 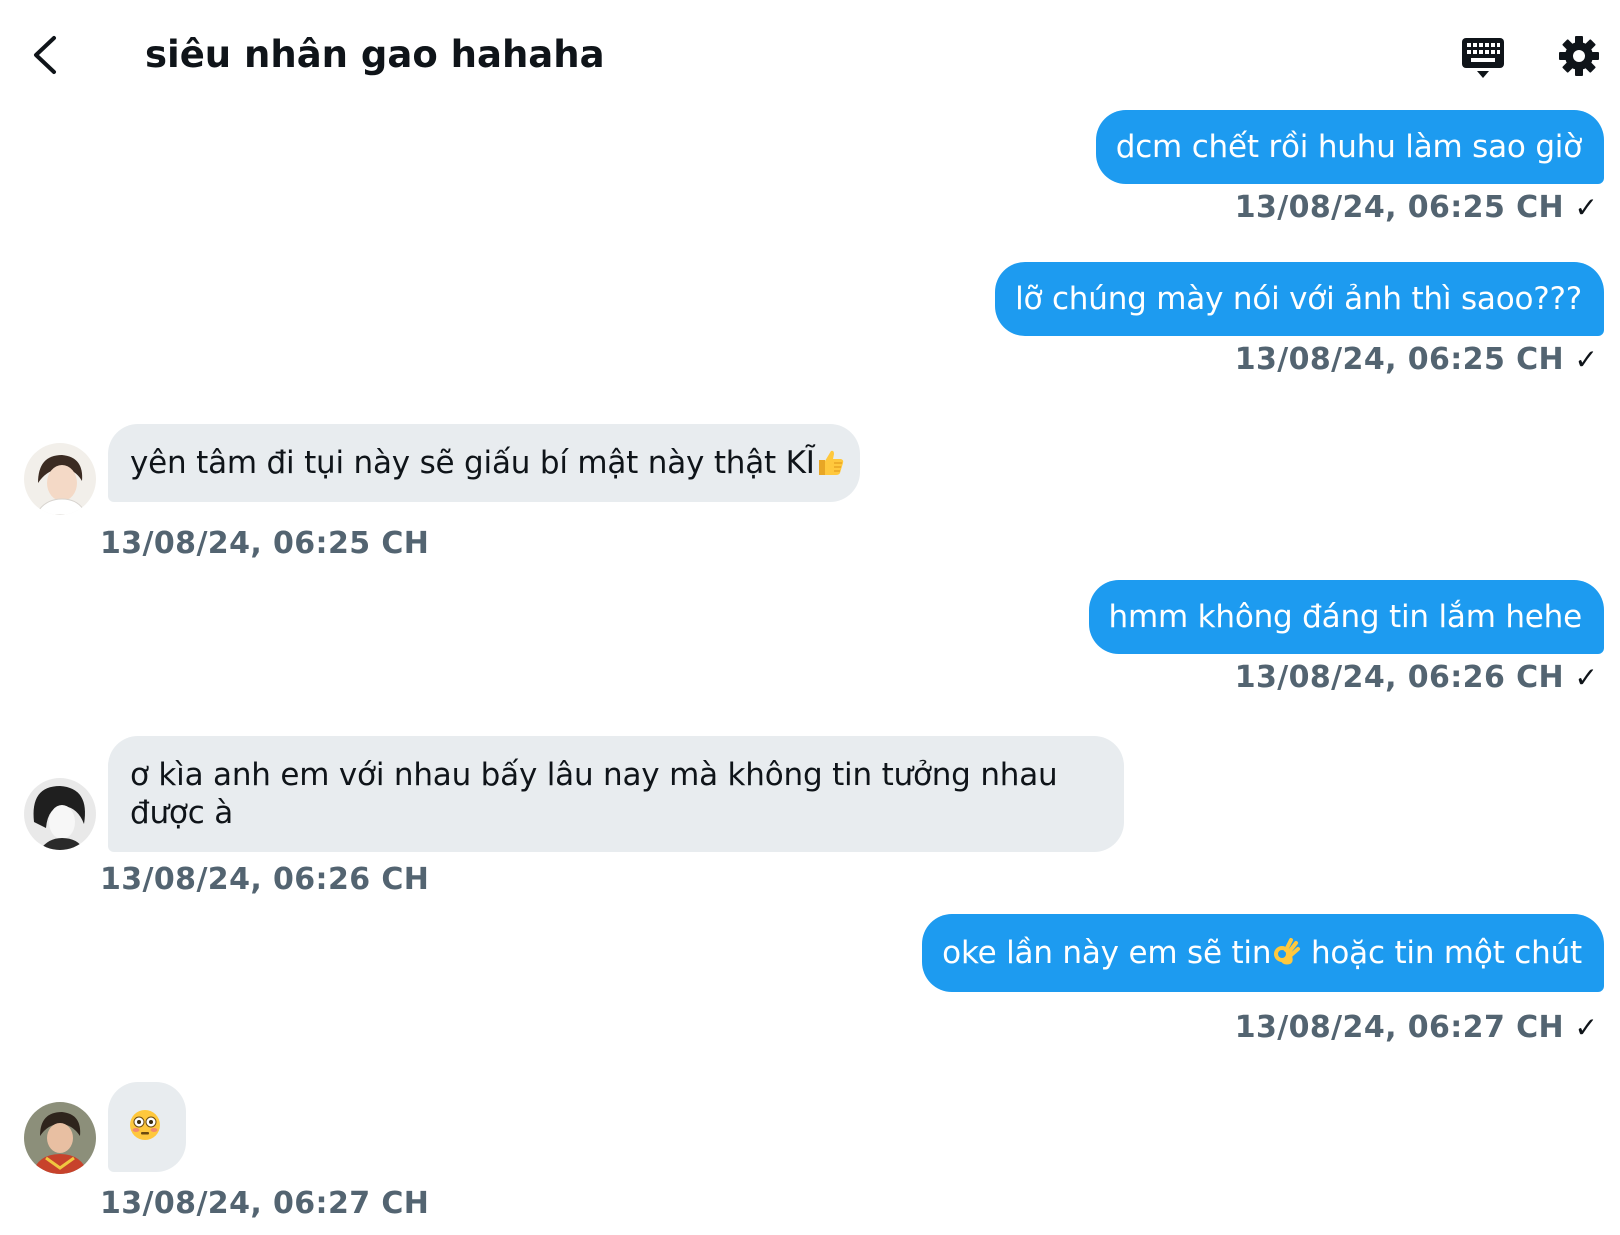 I want to click on message-text: dcm chết rồi huhu làm sao giờ, so click(x=1348, y=147).